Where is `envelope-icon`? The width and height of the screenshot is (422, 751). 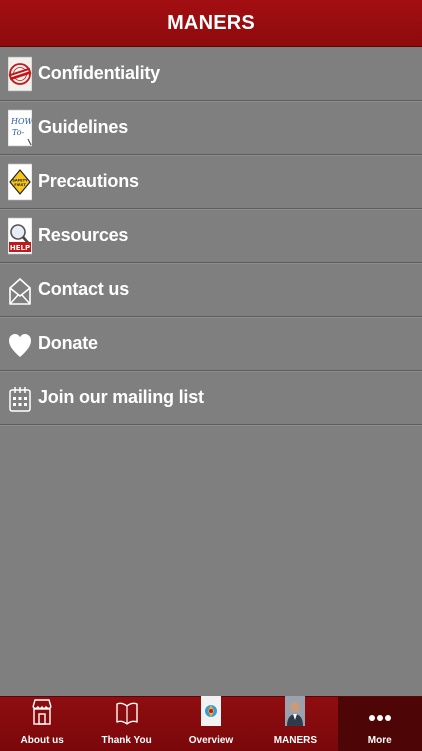
envelope-icon is located at coordinates (20, 290).